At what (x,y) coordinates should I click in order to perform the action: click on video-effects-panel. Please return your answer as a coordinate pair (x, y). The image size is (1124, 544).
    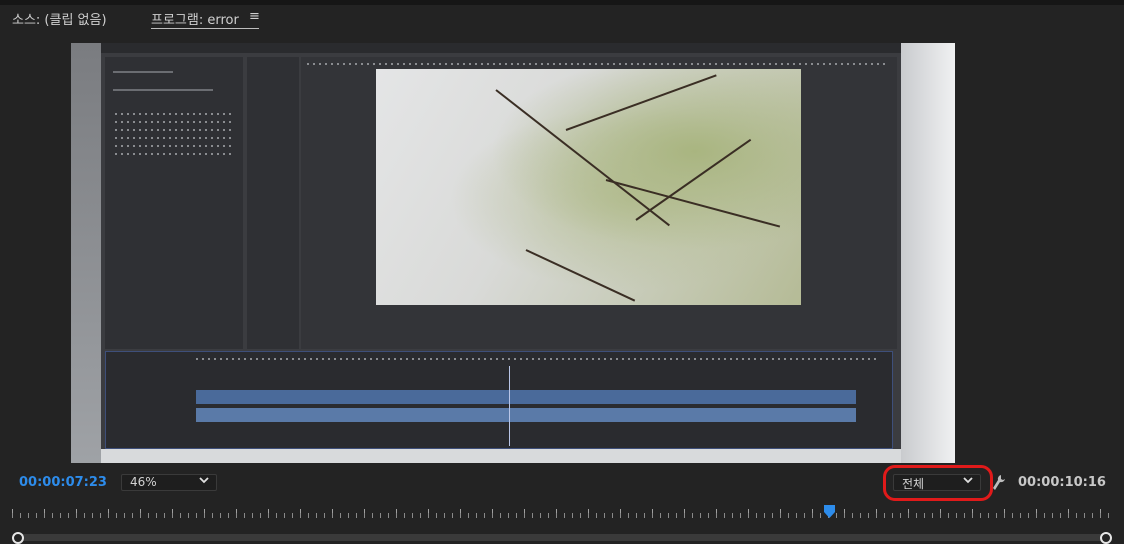
    Looking at the image, I should click on (273, 203).